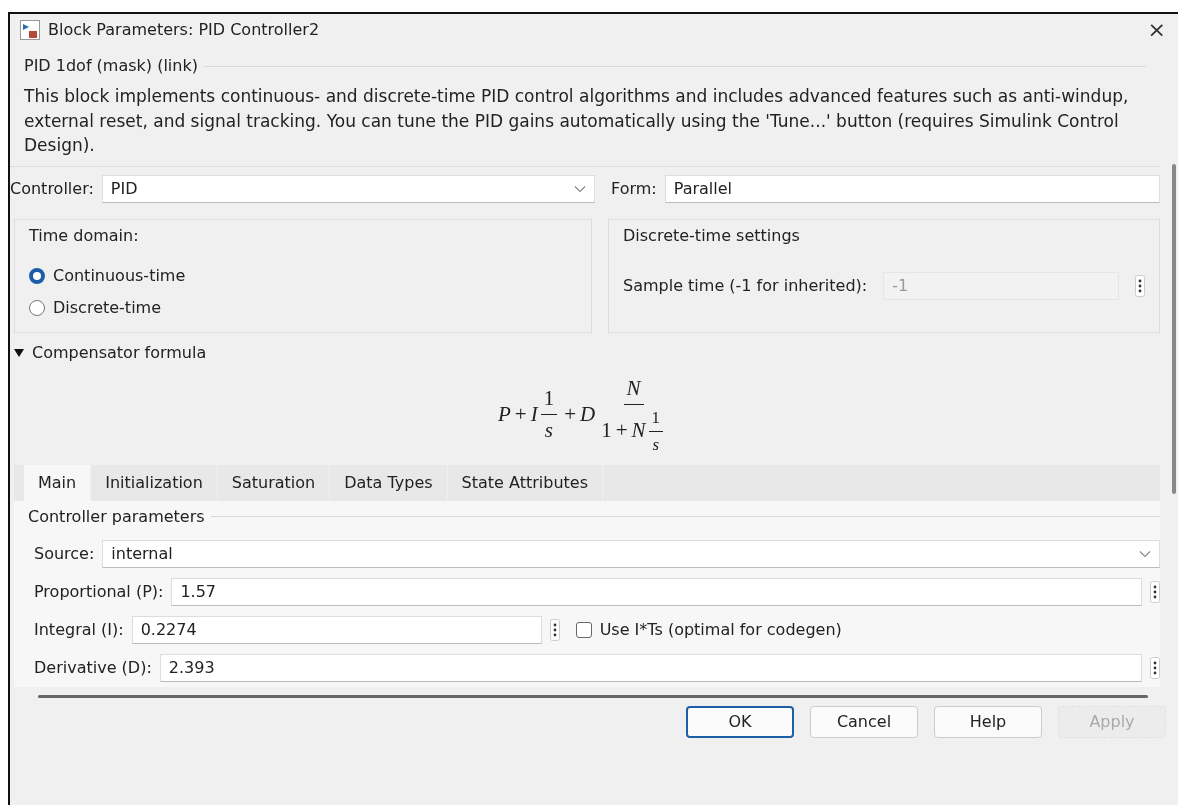 Image resolution: width=1178 pixels, height=805 pixels. Describe the element at coordinates (577, 121) in the screenshot. I see `block-description: This block implements continuous- and discrete-time PID control algorithms and includes advanced features such as anti-windup, external reset, and signal tracking. You can tune the PID gains automatically using the 'Tune...' button (requires Simulink Control Design).` at that location.